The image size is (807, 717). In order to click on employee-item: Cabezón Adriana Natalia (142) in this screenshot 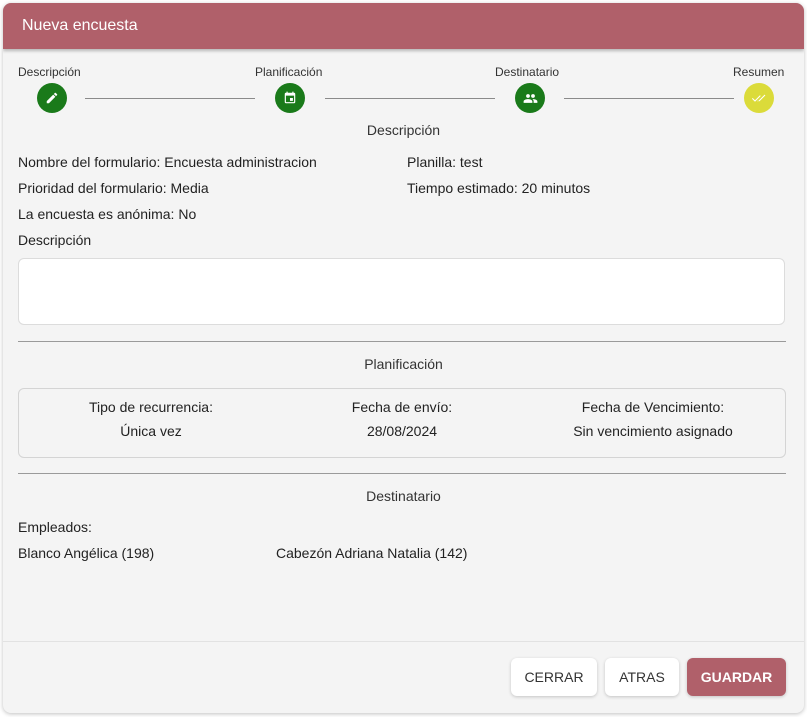, I will do `click(372, 553)`.